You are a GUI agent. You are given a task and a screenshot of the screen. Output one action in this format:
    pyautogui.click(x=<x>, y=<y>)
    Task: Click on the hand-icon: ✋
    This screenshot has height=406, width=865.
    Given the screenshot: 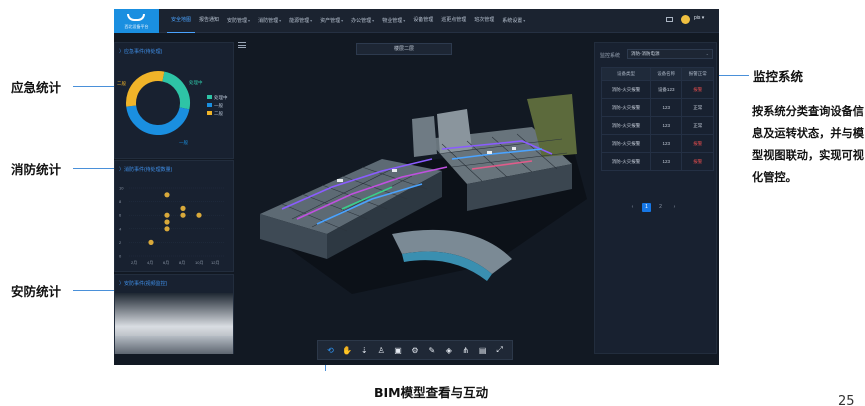 What is the action you would take?
    pyautogui.click(x=347, y=350)
    